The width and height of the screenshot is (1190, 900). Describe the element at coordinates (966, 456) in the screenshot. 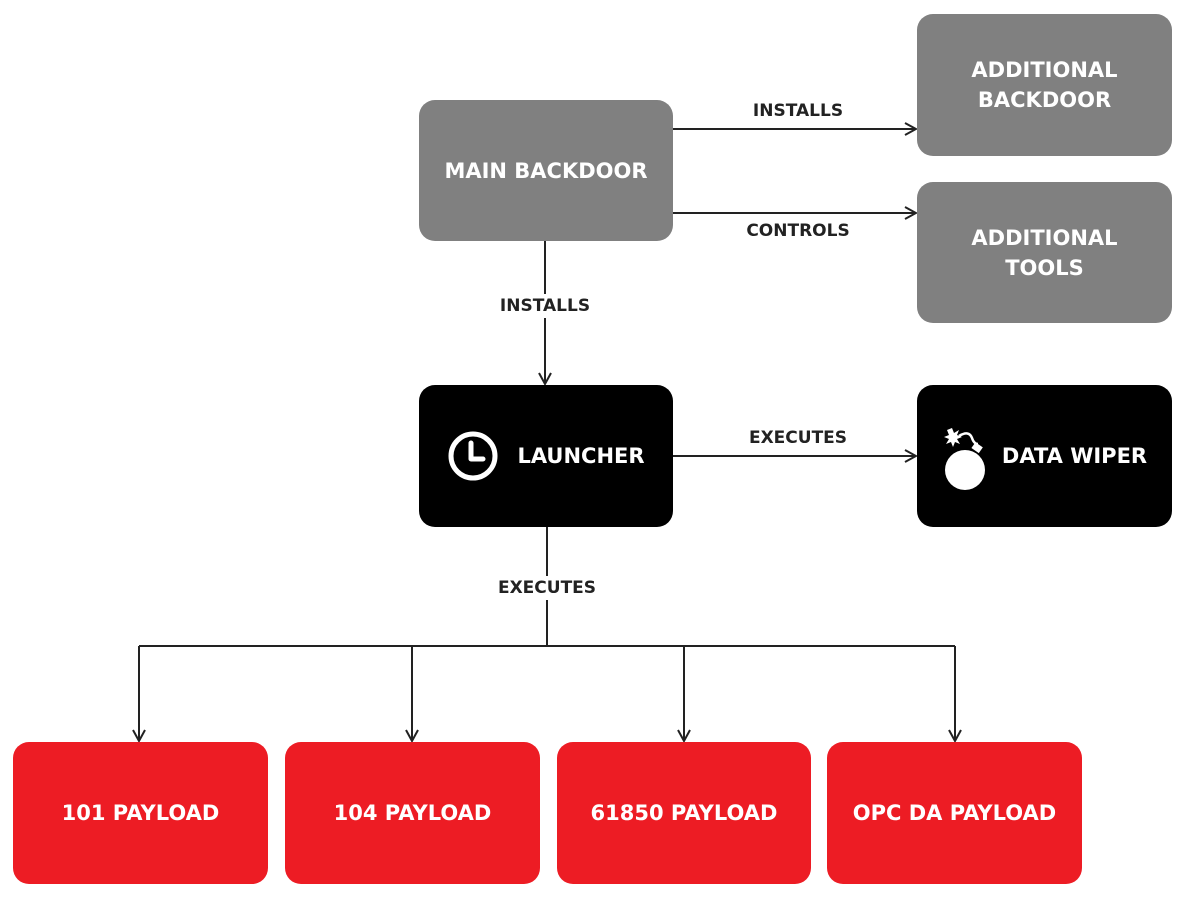

I see `bomb-icon` at that location.